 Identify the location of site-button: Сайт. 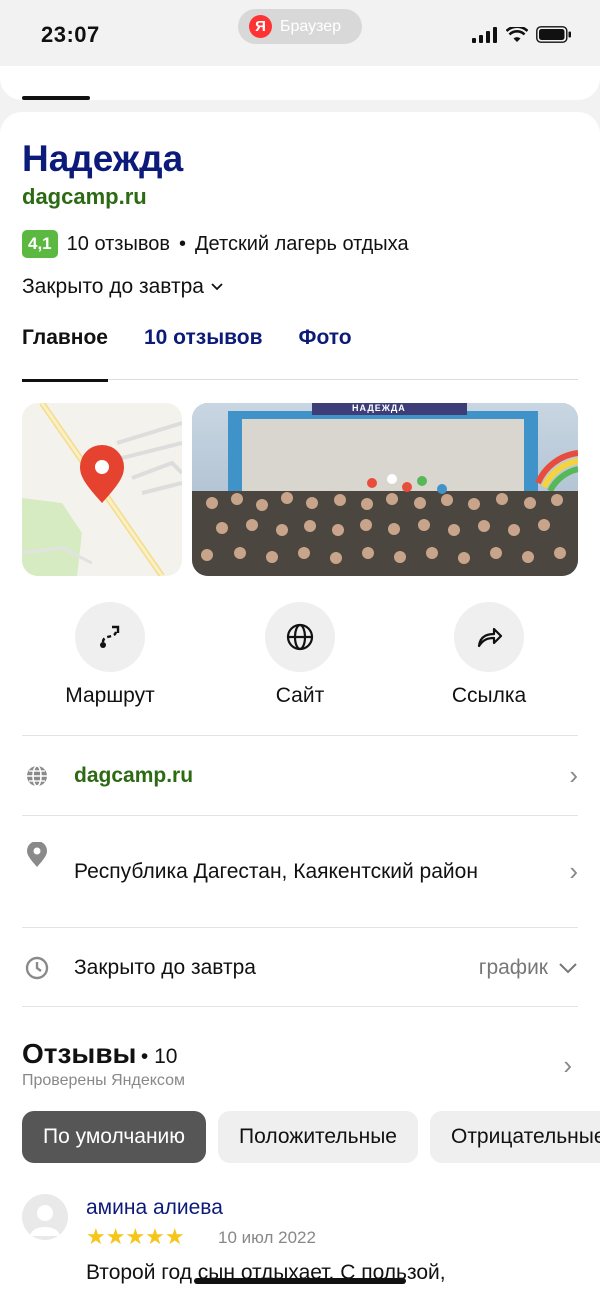
(300, 655).